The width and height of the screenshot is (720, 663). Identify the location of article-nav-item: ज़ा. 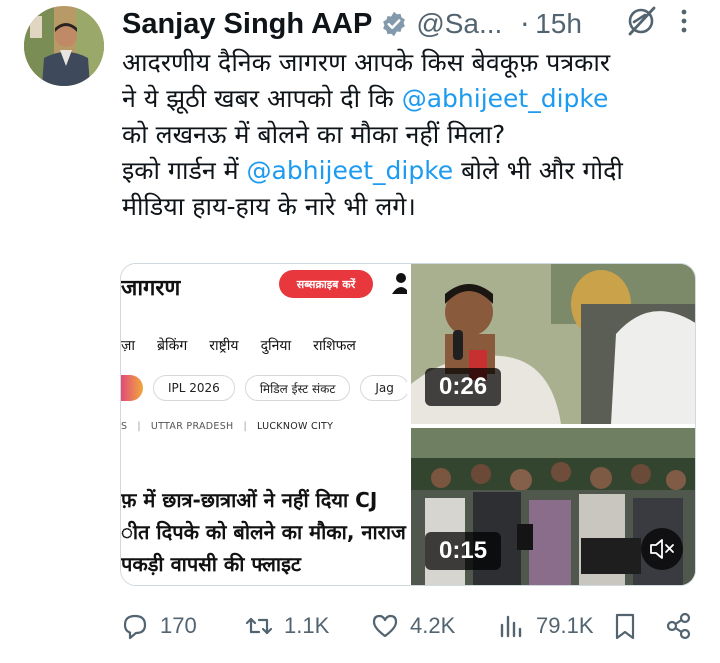
(128, 346).